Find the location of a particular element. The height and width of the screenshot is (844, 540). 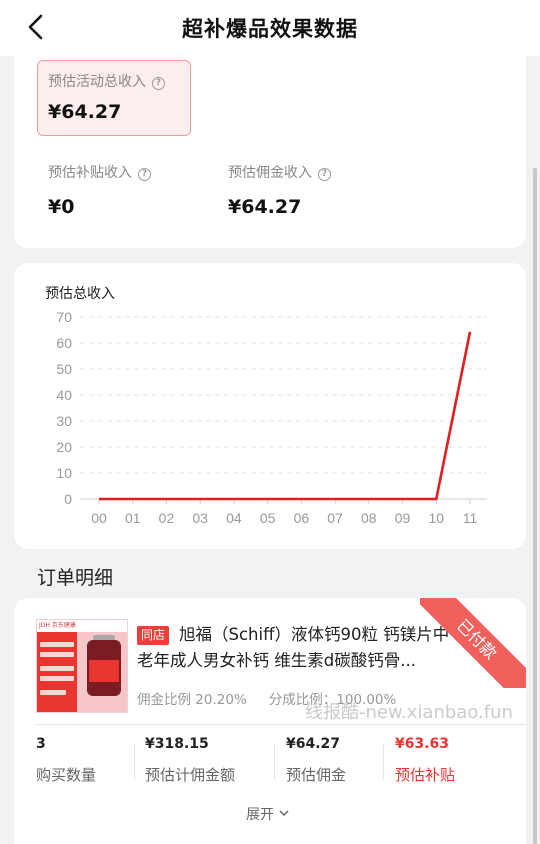

commission-ratio: 佣金比例 20.20% is located at coordinates (192, 700).